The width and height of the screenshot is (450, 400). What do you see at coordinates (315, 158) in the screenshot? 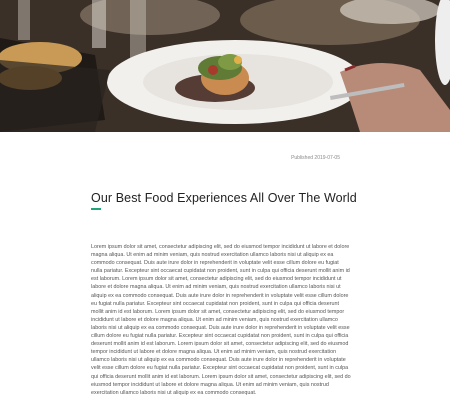
I see `post-date: Published 2019-07-05` at bounding box center [315, 158].